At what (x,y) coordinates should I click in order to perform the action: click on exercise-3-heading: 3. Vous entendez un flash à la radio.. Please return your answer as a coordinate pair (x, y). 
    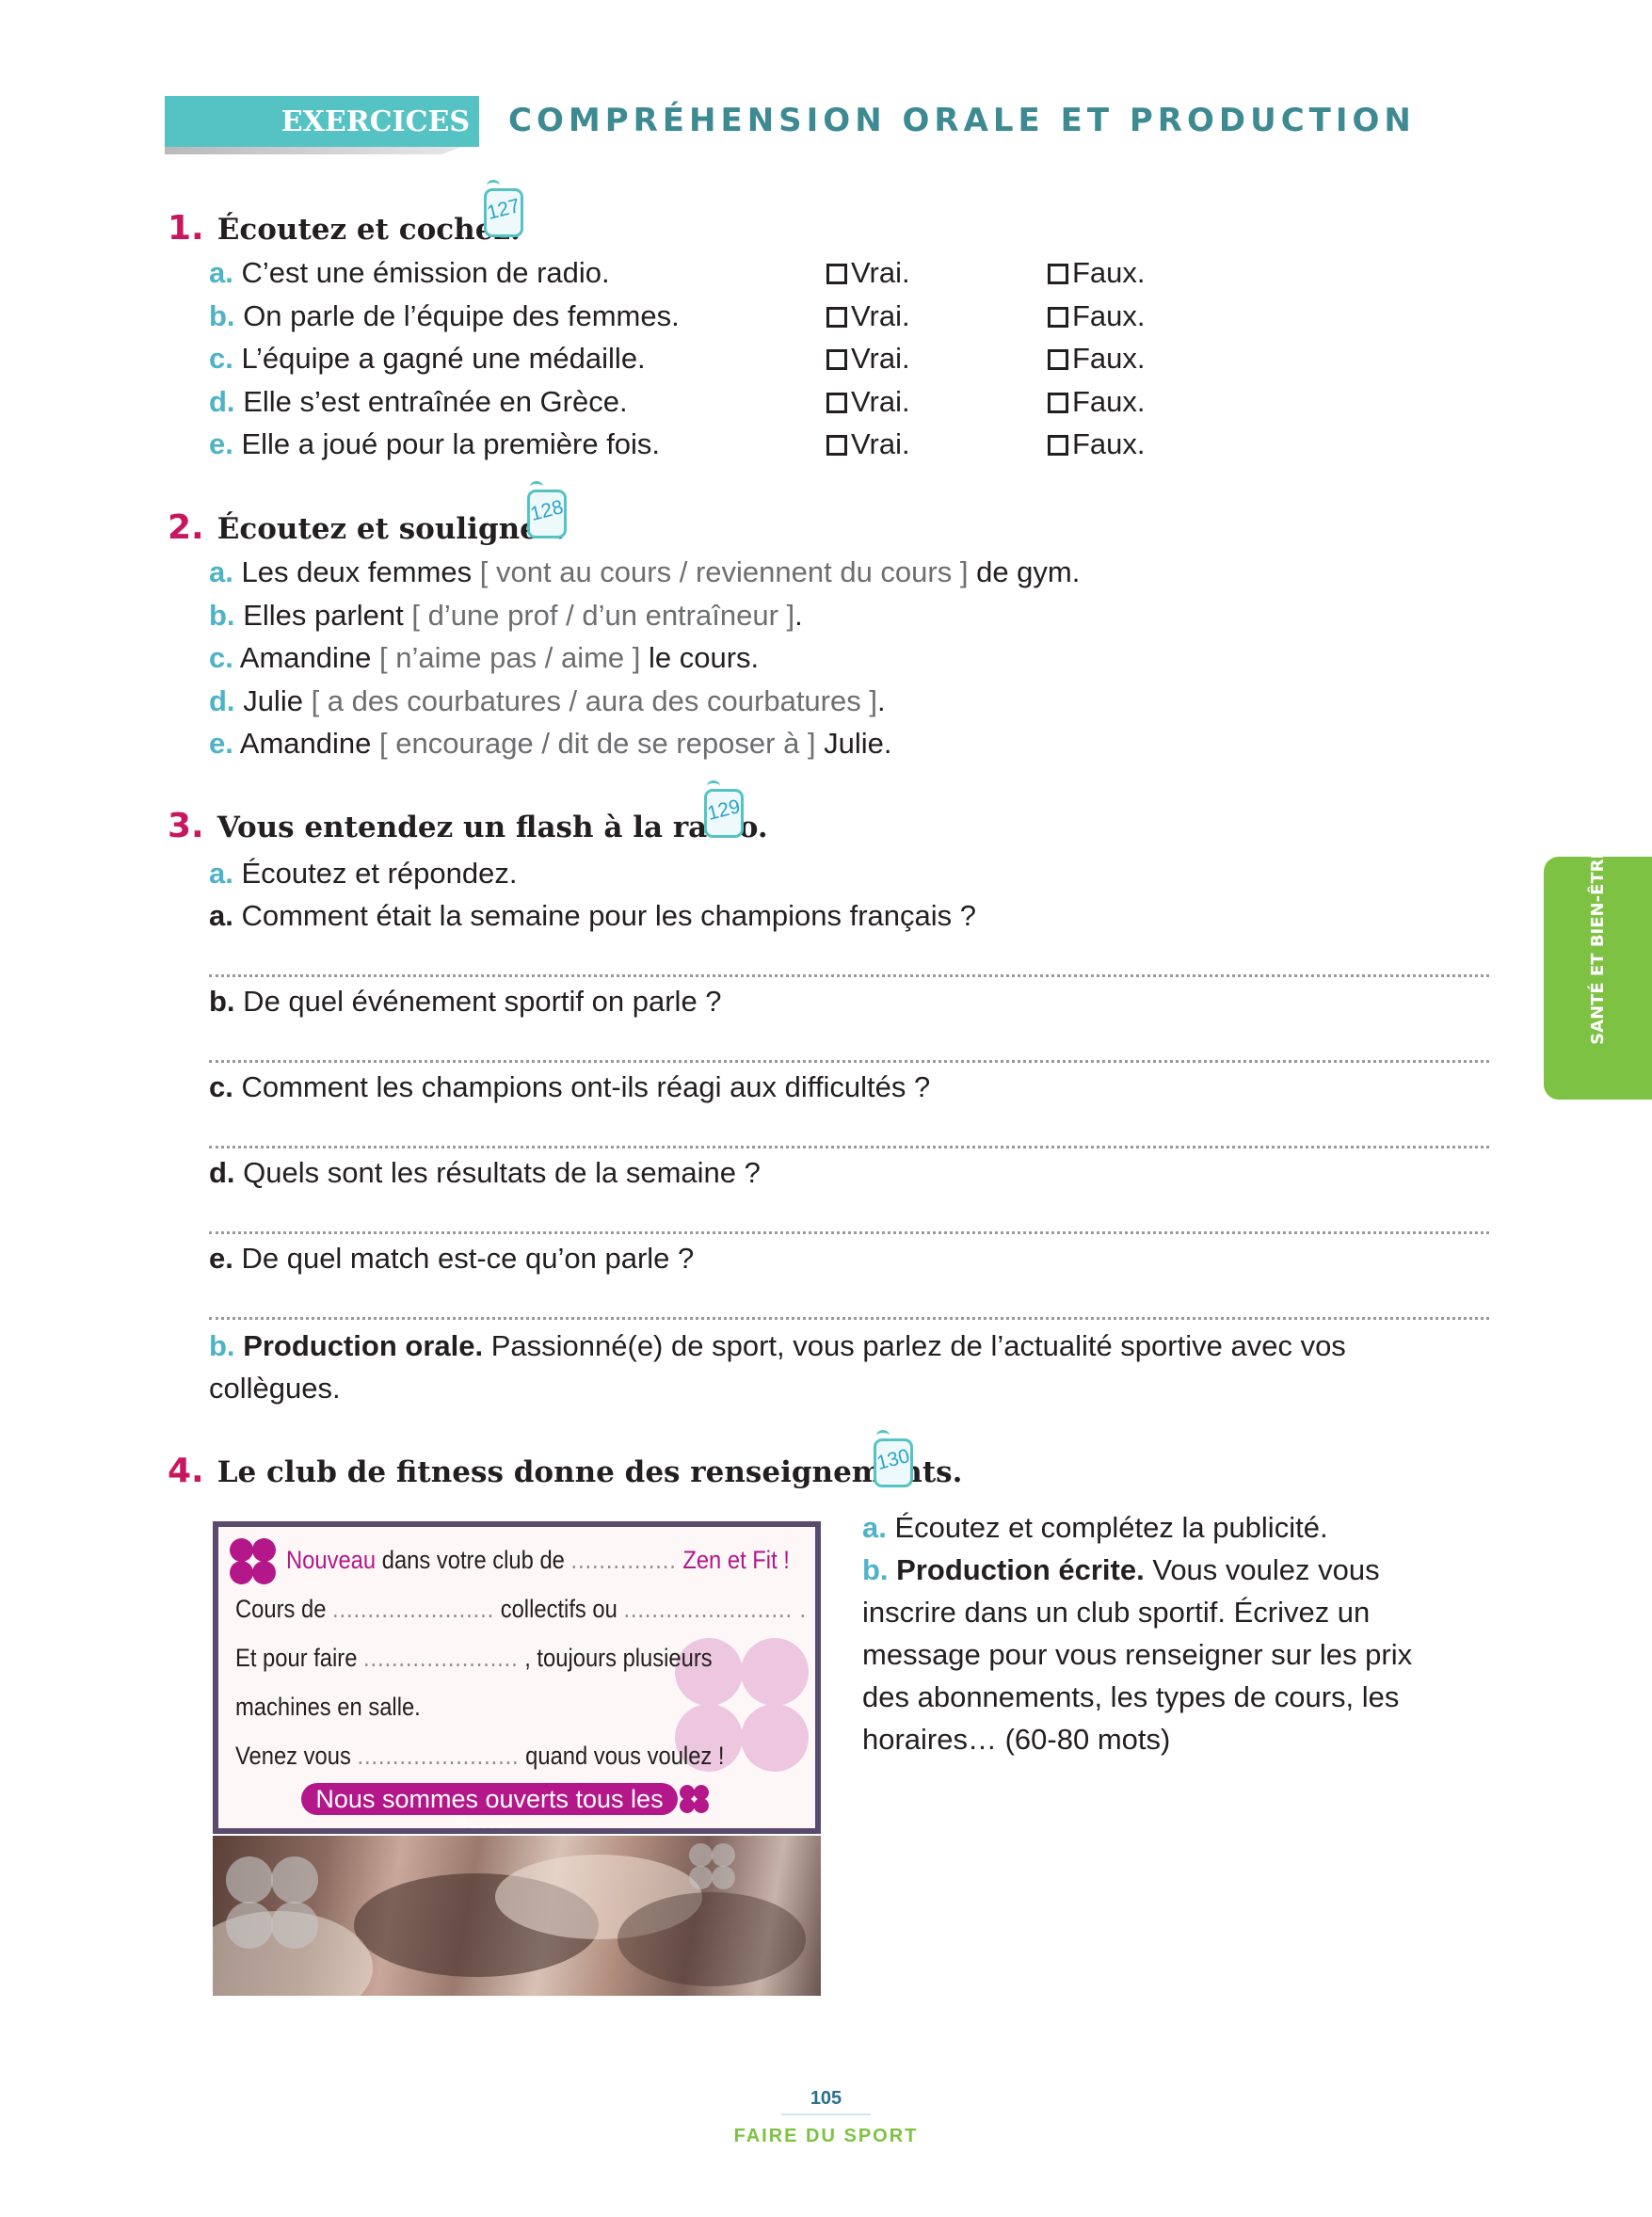
    Looking at the image, I should click on (468, 826).